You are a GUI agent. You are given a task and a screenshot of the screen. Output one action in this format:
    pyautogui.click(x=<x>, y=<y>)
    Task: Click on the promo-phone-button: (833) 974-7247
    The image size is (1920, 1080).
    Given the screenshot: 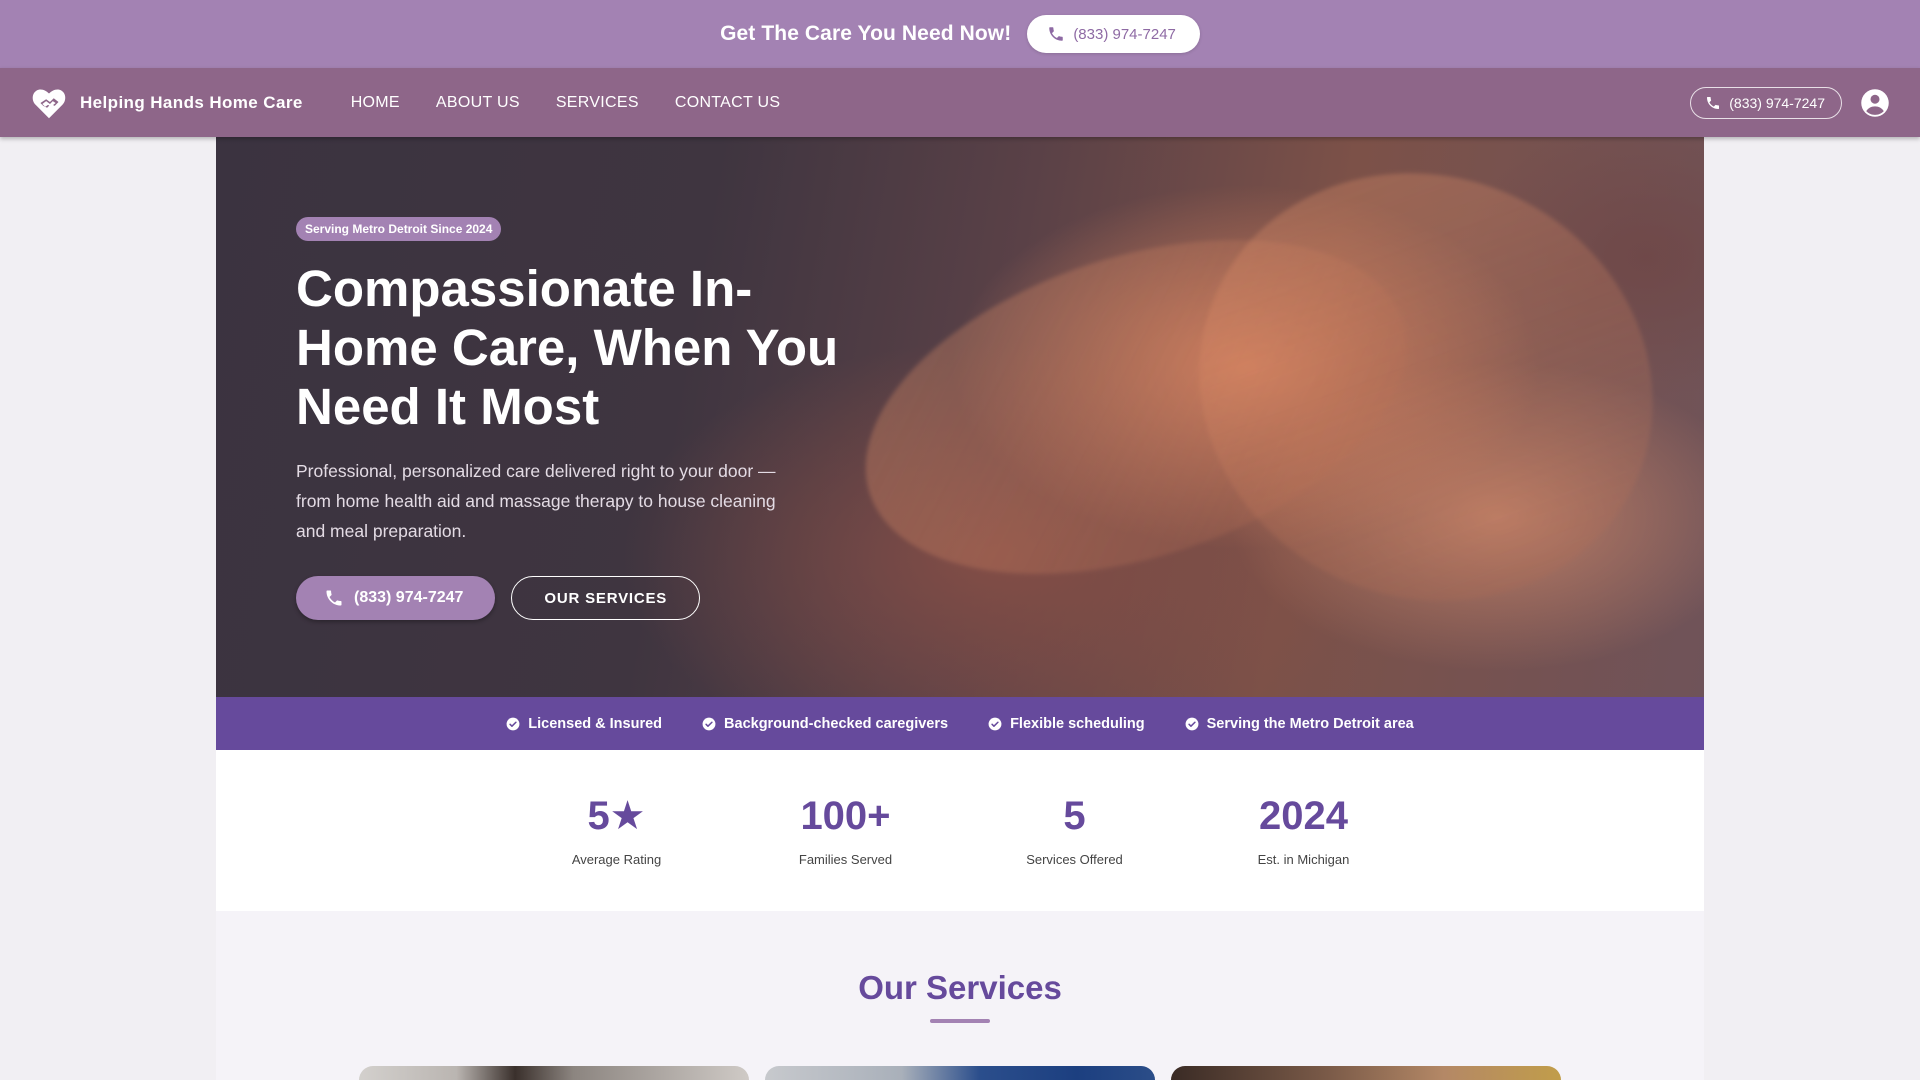 What is the action you would take?
    pyautogui.click(x=1113, y=34)
    